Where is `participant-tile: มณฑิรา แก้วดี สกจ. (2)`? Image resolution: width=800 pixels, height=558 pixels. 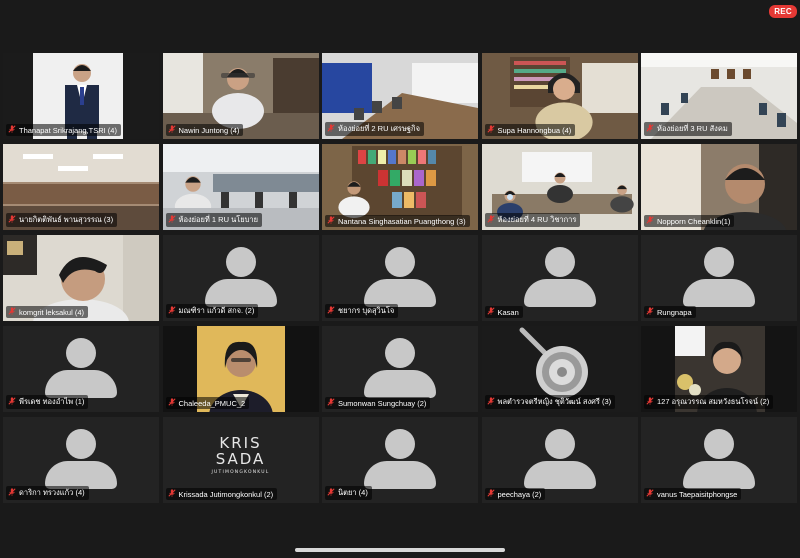 participant-tile: มณฑิรา แก้วดี สกจ. (2) is located at coordinates (240, 278).